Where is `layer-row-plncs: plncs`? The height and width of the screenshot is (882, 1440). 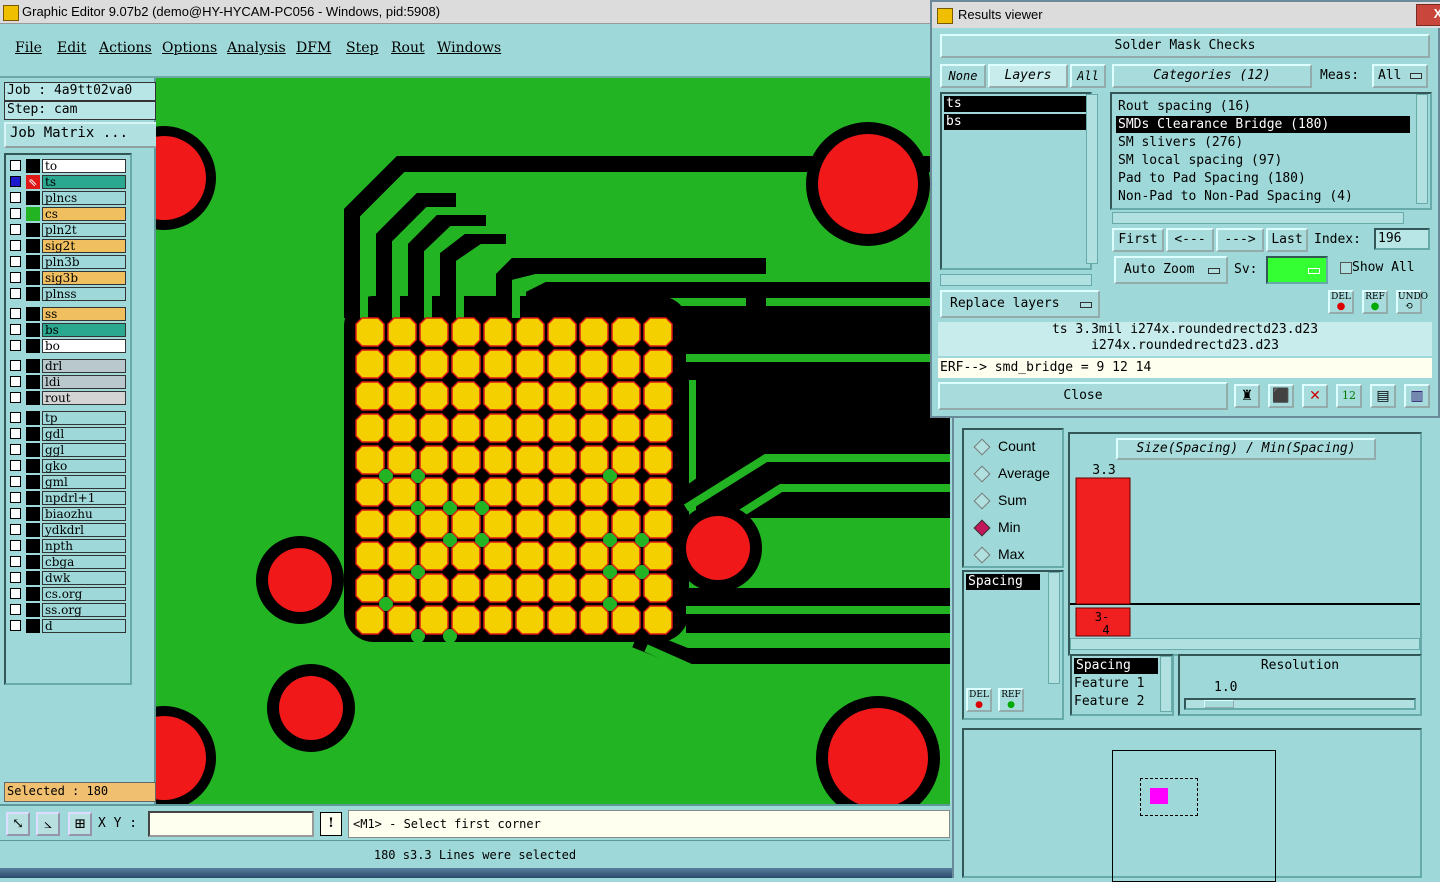
layer-row-plncs: plncs is located at coordinates (67, 198).